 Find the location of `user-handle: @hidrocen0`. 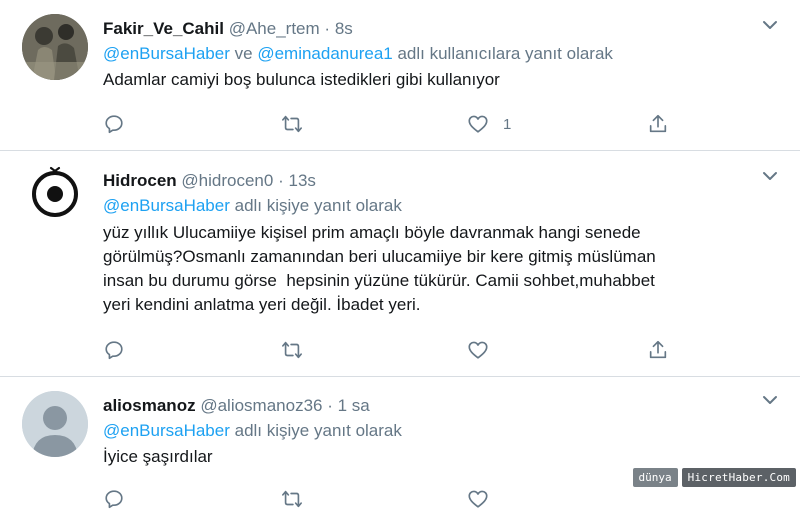

user-handle: @hidrocen0 is located at coordinates (227, 180).